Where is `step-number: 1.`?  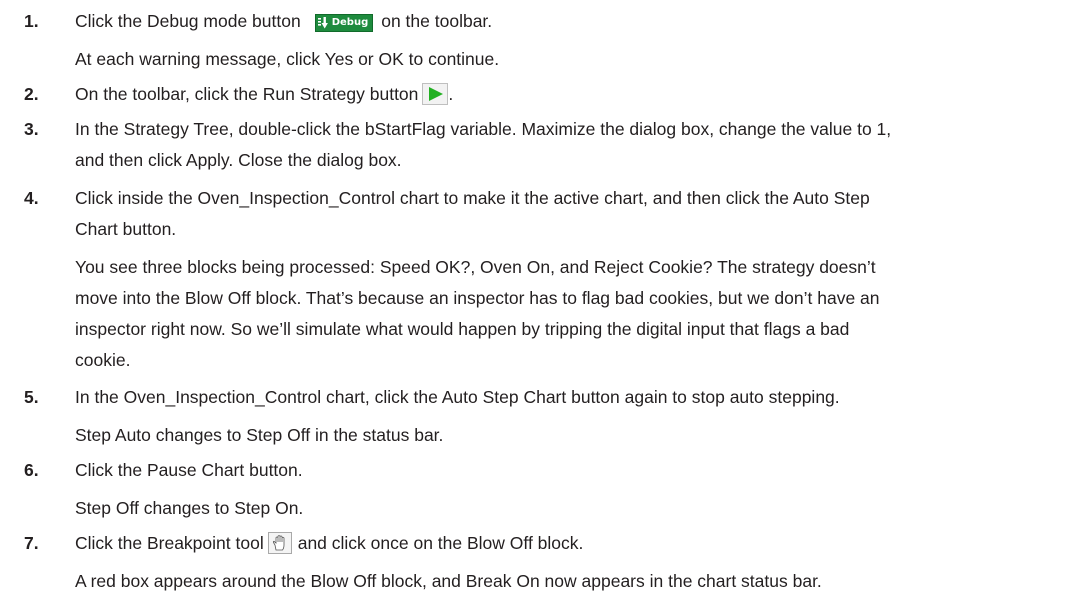
step-number: 1. is located at coordinates (31, 21).